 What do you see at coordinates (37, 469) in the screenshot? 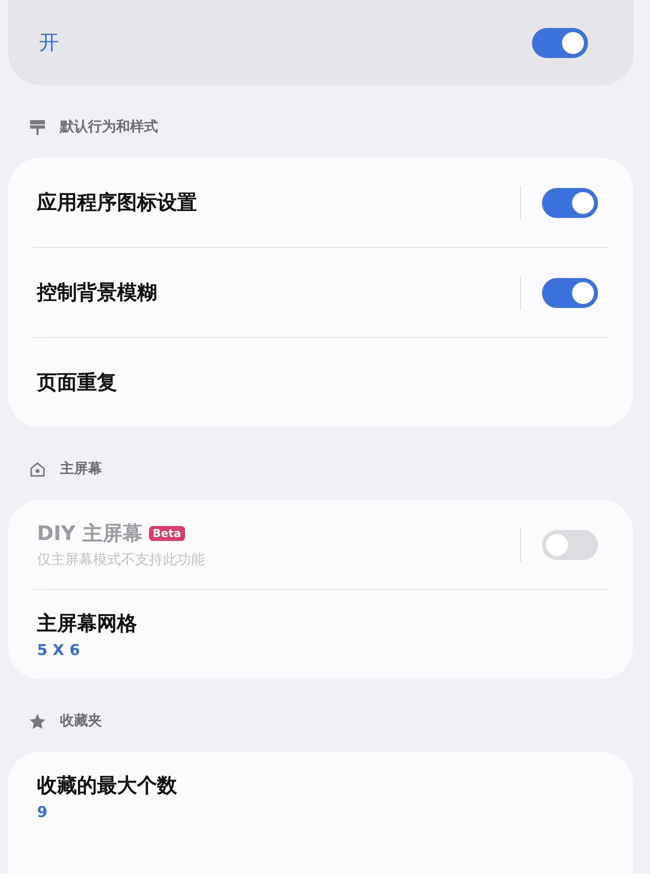
I see `home-settings-icon` at bounding box center [37, 469].